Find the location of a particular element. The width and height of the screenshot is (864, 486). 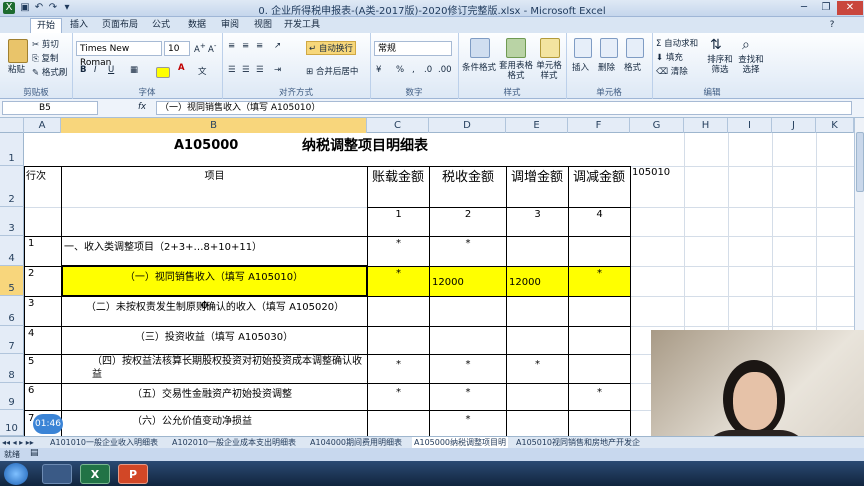

align-bottom-icon: ≡ is located at coordinates (259, 46).